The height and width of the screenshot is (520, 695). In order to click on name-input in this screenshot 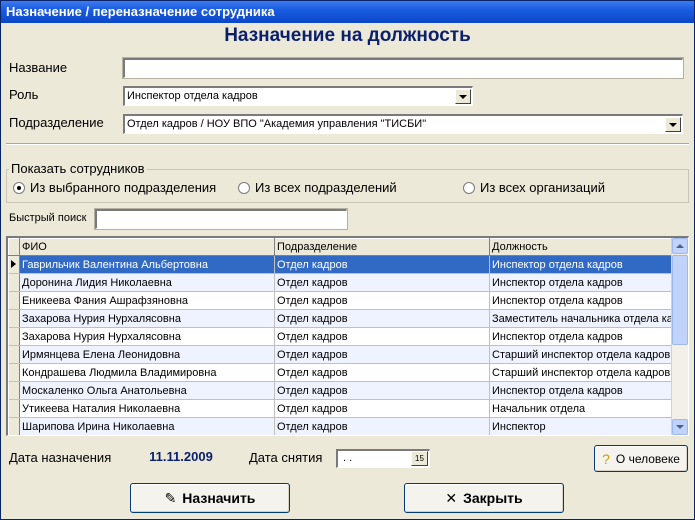, I will do `click(403, 68)`.